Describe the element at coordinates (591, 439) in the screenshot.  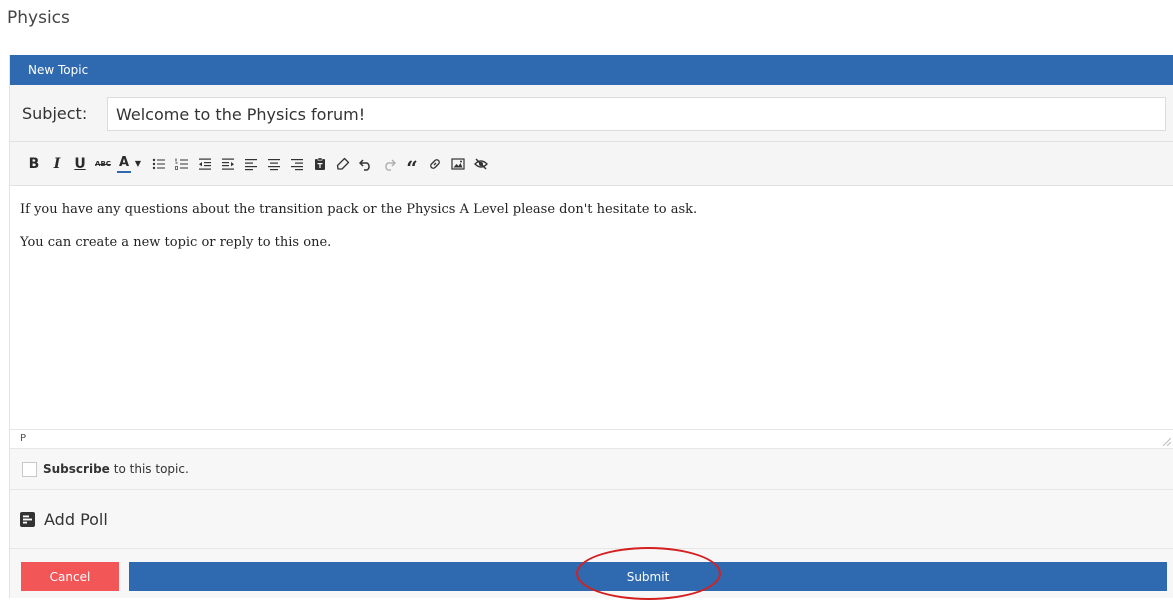
I see `editor-statusbar: P` at that location.